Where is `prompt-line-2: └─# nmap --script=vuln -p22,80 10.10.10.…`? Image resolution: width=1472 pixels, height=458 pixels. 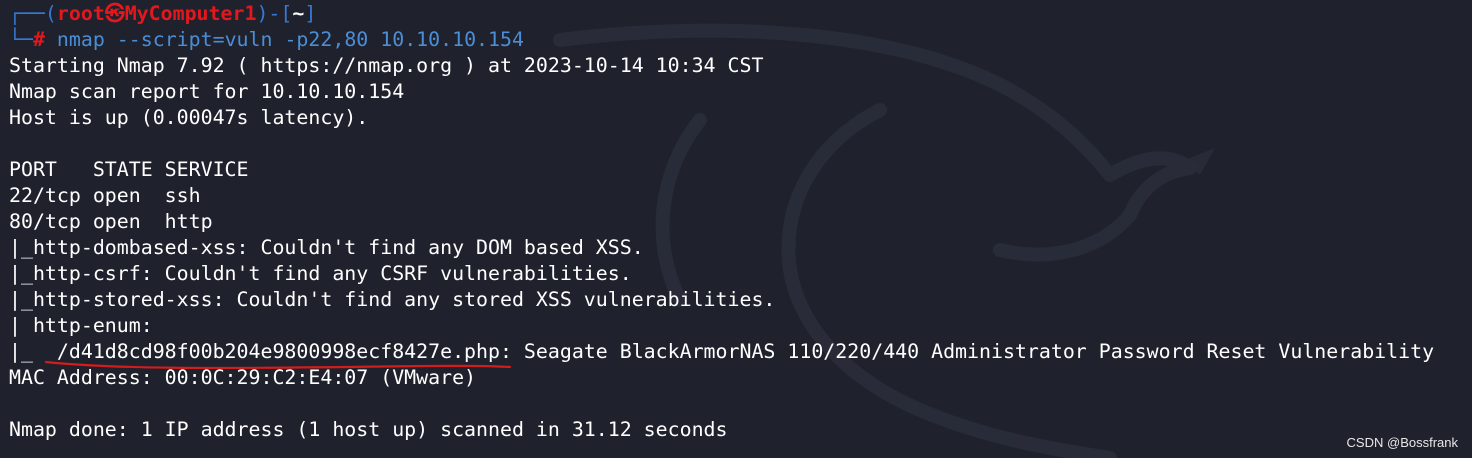
prompt-line-2: └─# nmap --script=vuln -p22,80 10.10.10.… is located at coordinates (740, 40).